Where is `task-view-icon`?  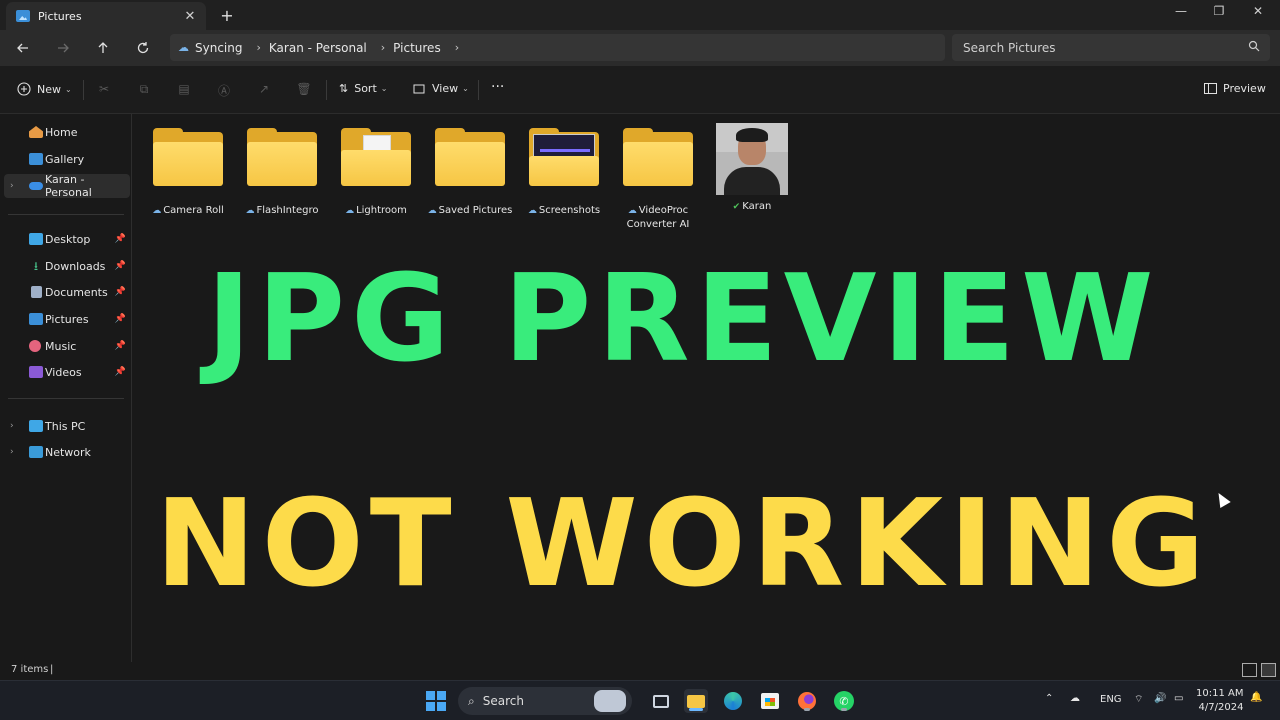
task-view-icon is located at coordinates (661, 701).